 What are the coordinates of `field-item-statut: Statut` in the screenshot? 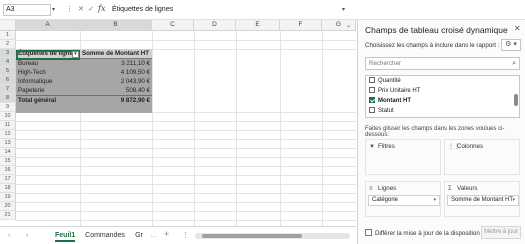 It's located at (381, 111).